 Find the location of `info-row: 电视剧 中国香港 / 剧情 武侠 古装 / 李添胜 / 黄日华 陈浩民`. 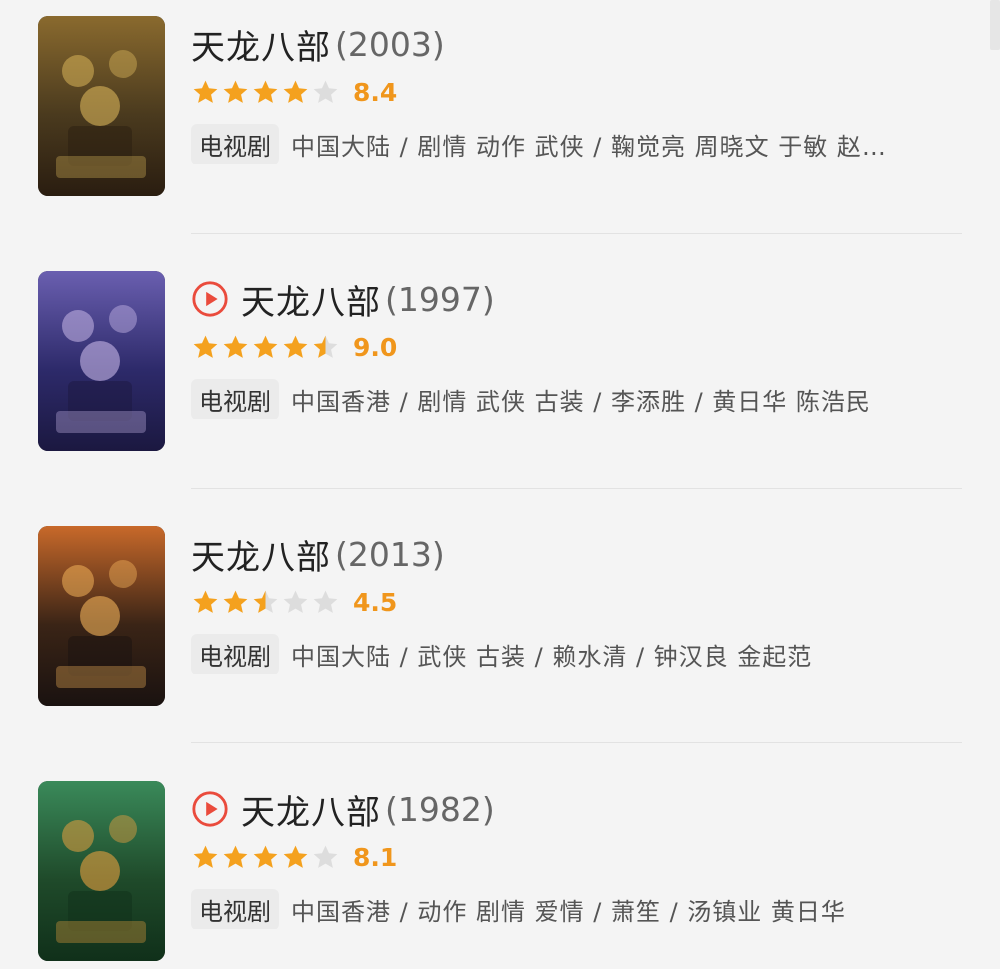

info-row: 电视剧 中国香港 / 剧情 武侠 古装 / 李添胜 / 黄日华 陈浩民 is located at coordinates (576, 399).